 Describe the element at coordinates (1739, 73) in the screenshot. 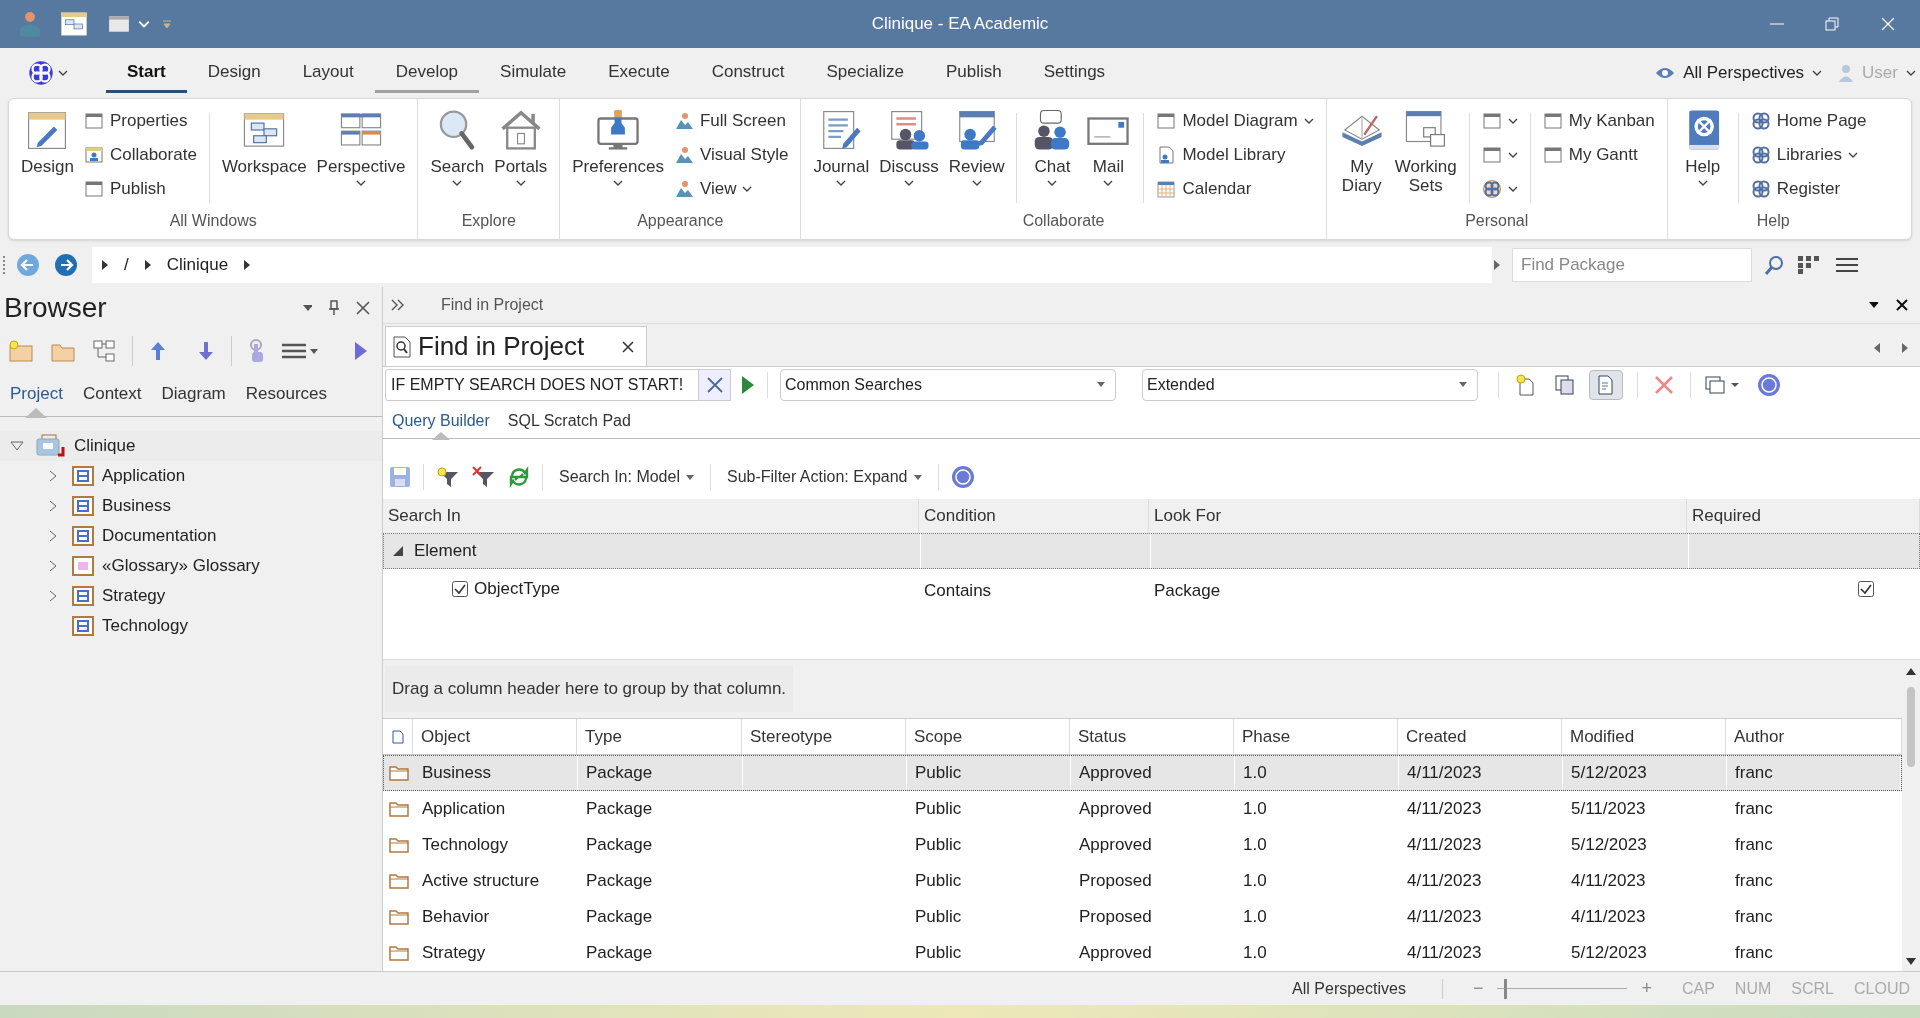

I see `perspective-dropdown: All Perspectives` at that location.